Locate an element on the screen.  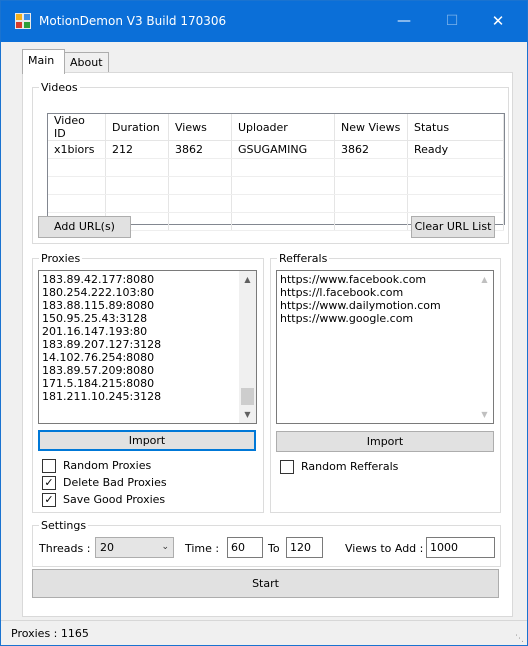
minimize-icon: — is located at coordinates (404, 21).